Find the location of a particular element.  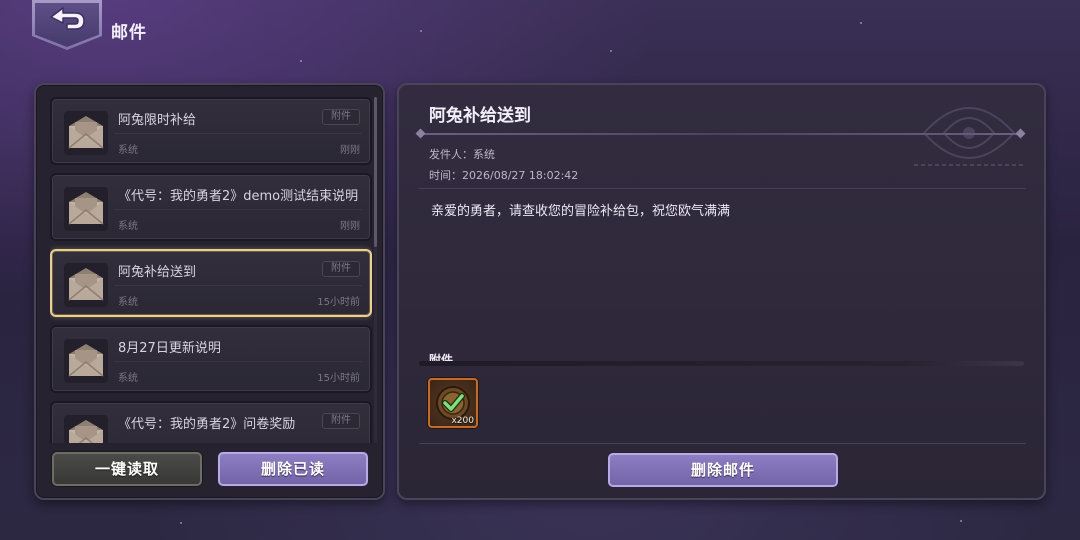

mail-time-line: 时间：2026/08/27 18:02:42 is located at coordinates (504, 175).